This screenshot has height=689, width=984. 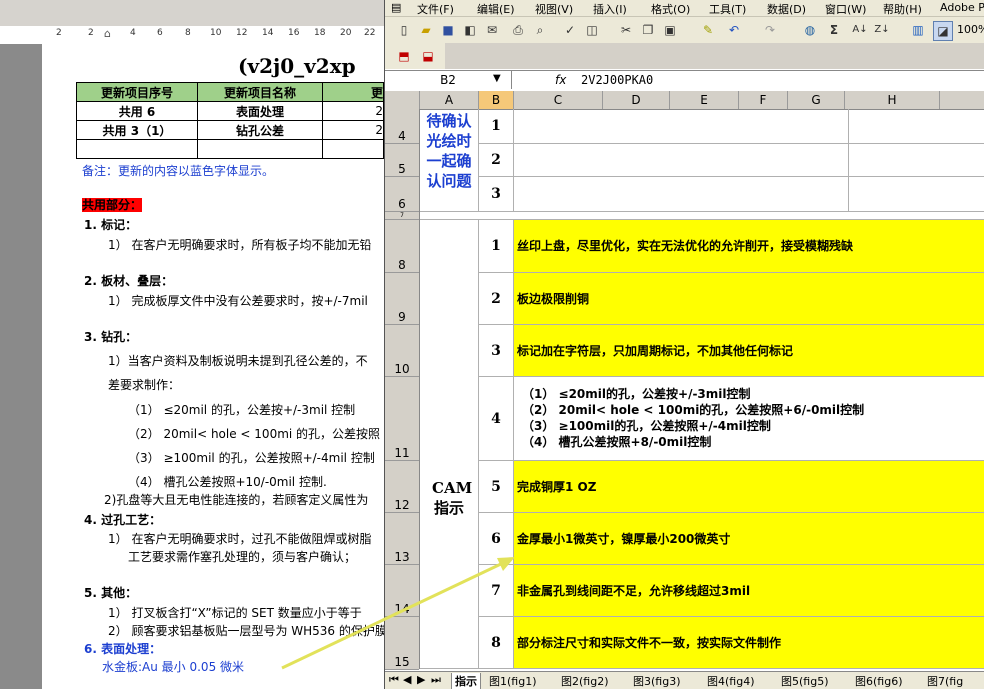 What do you see at coordinates (466, 681) in the screenshot?
I see `sheet-tab-active: 指示` at bounding box center [466, 681].